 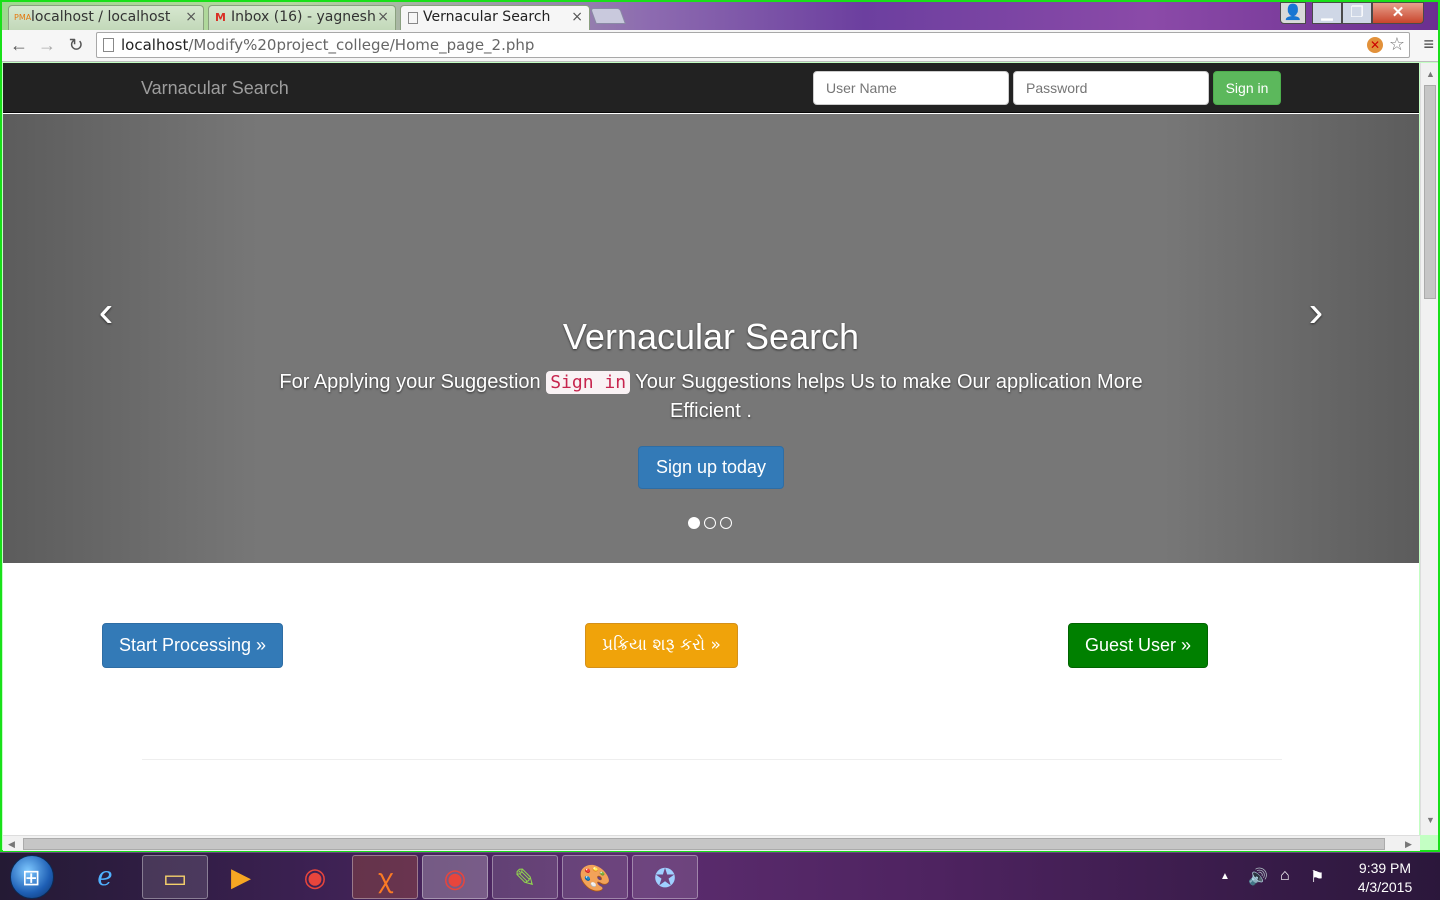 I want to click on gujarati-start-button: પ્રક્રિયા શરૂ કરો », so click(x=661, y=645).